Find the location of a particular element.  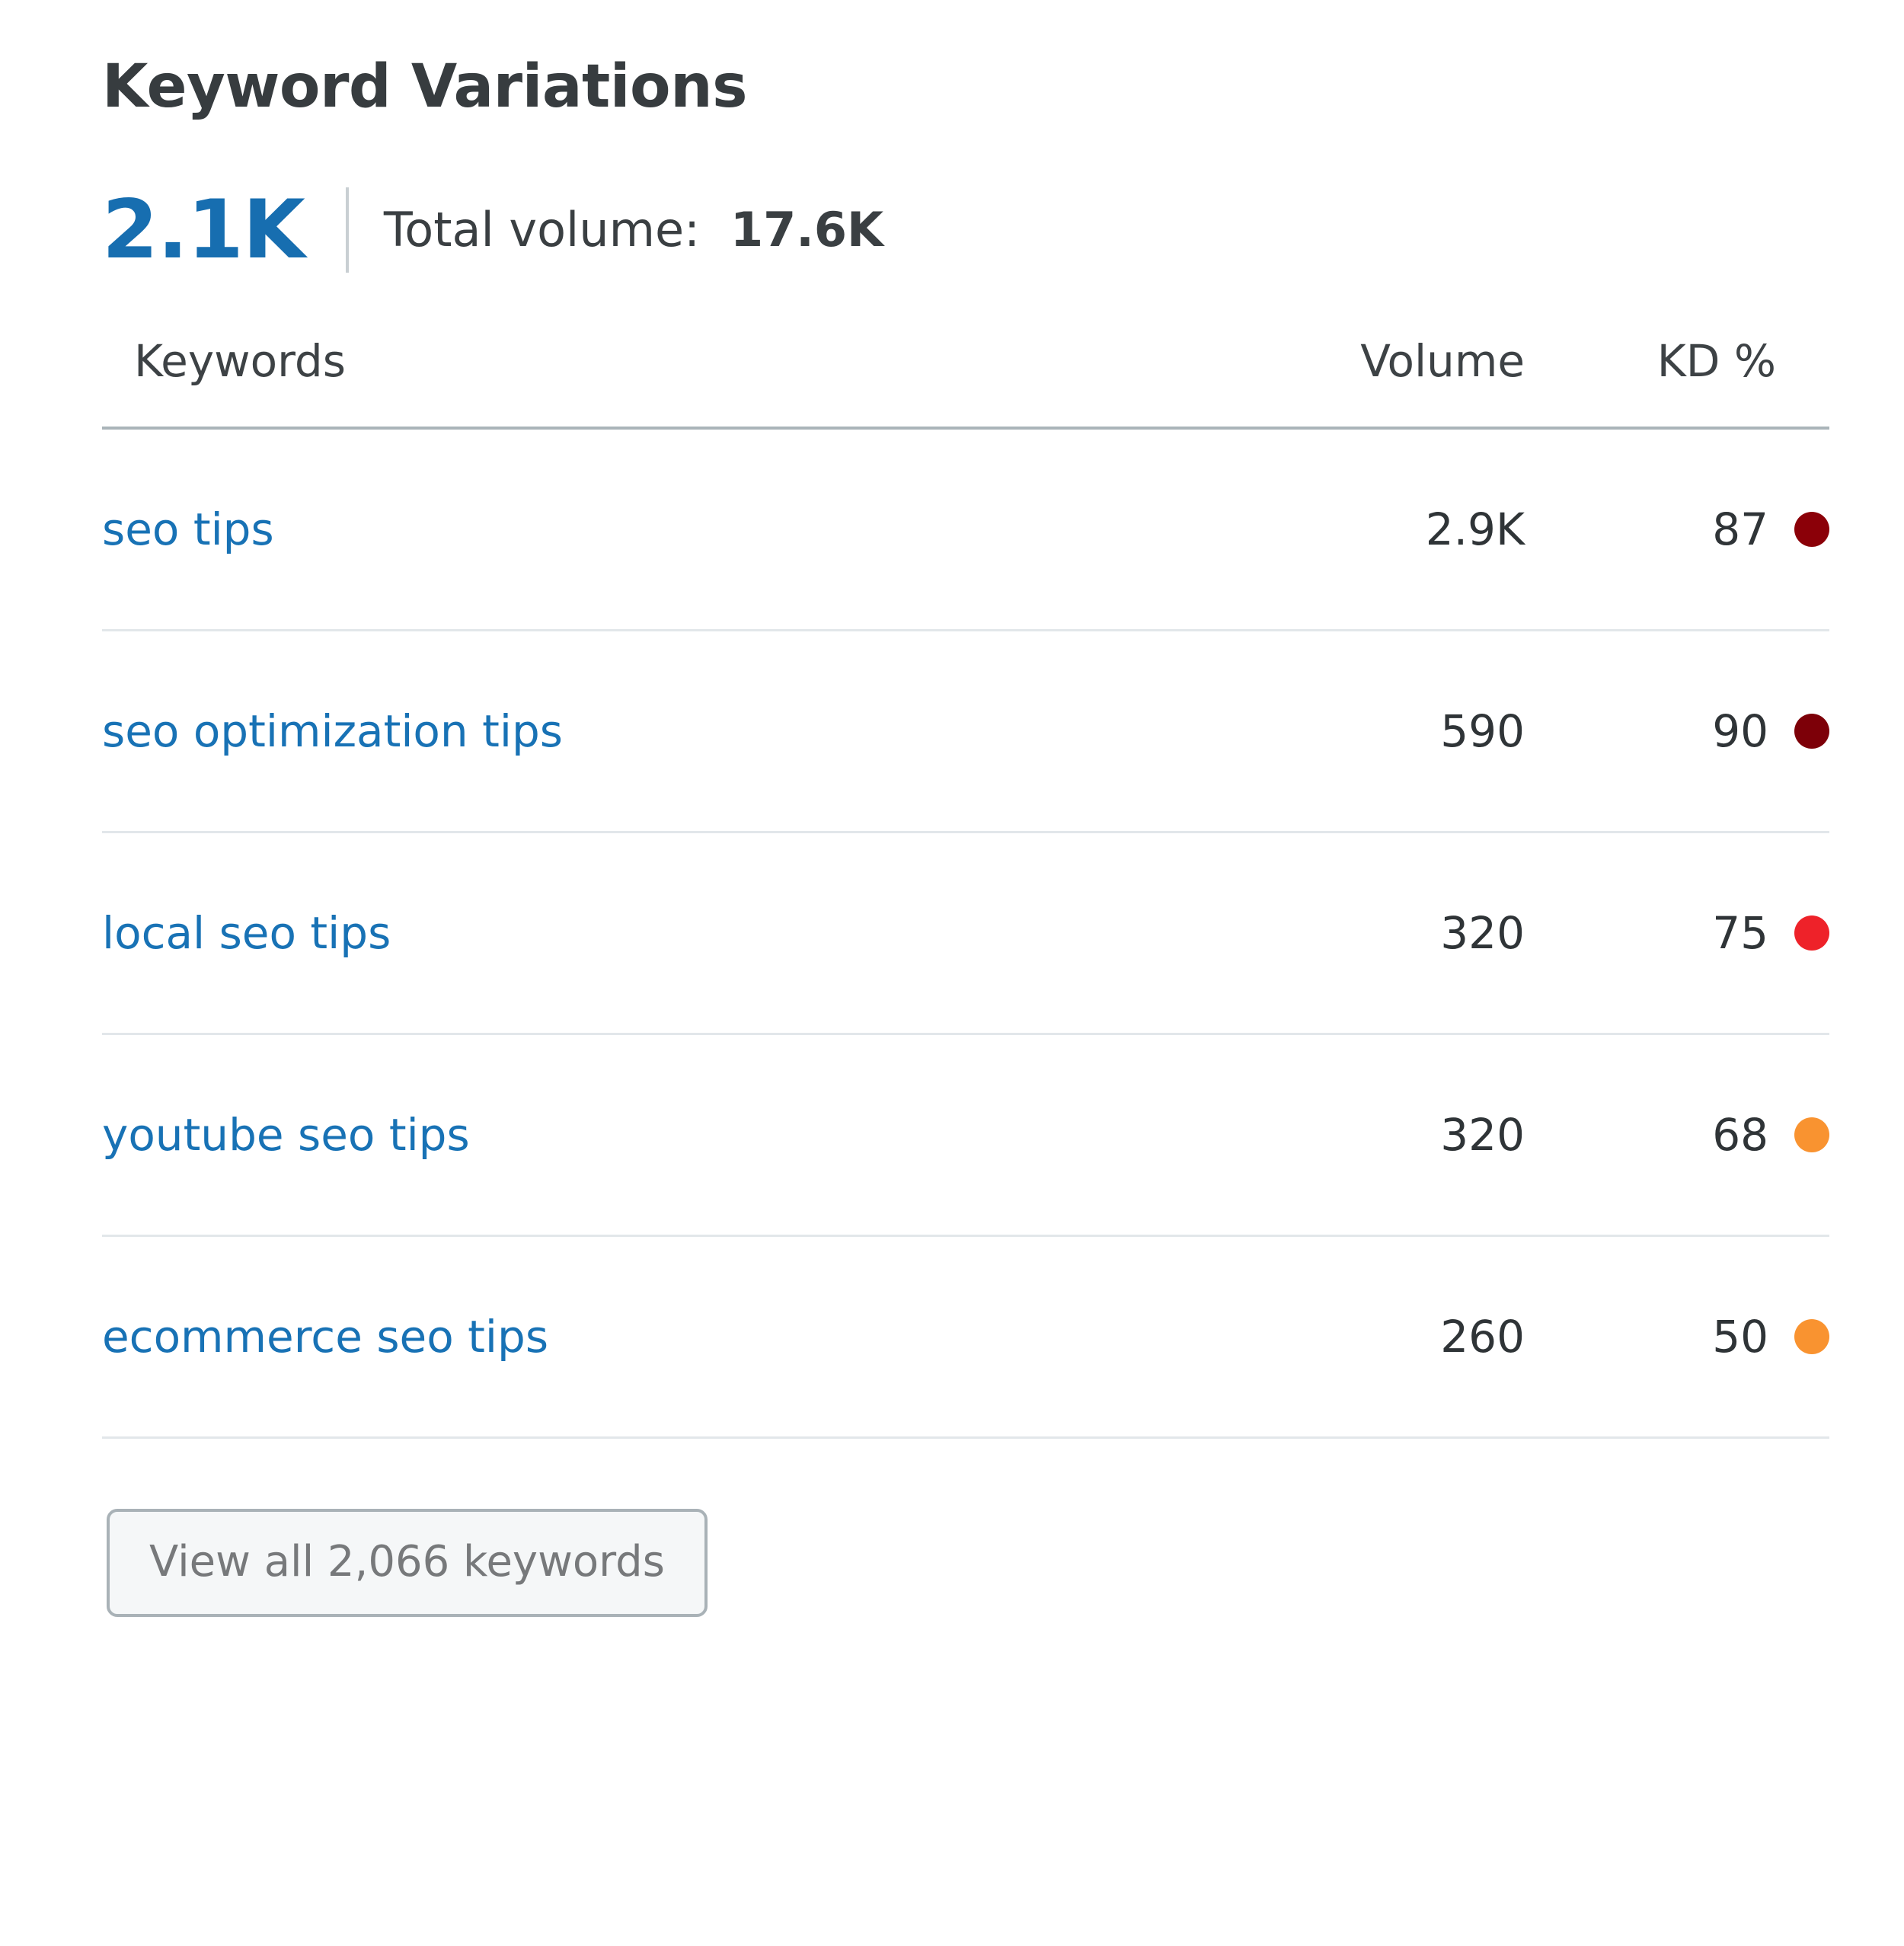

total-volume-label: Total volume: is located at coordinates (542, 229).